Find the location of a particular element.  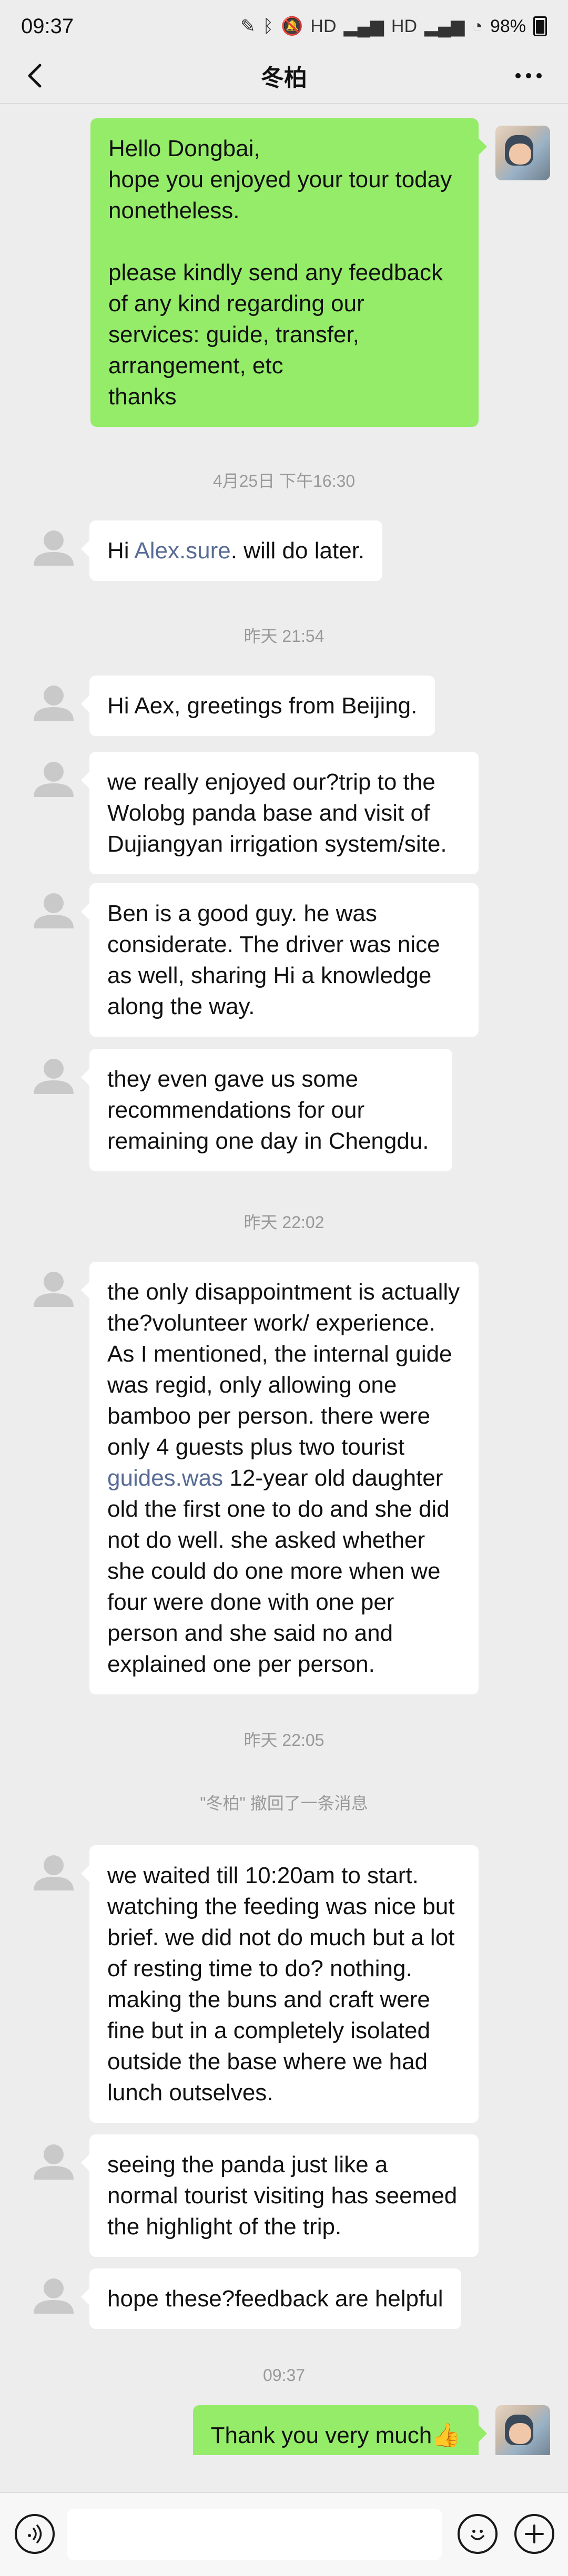

voice-icon is located at coordinates (35, 2533).